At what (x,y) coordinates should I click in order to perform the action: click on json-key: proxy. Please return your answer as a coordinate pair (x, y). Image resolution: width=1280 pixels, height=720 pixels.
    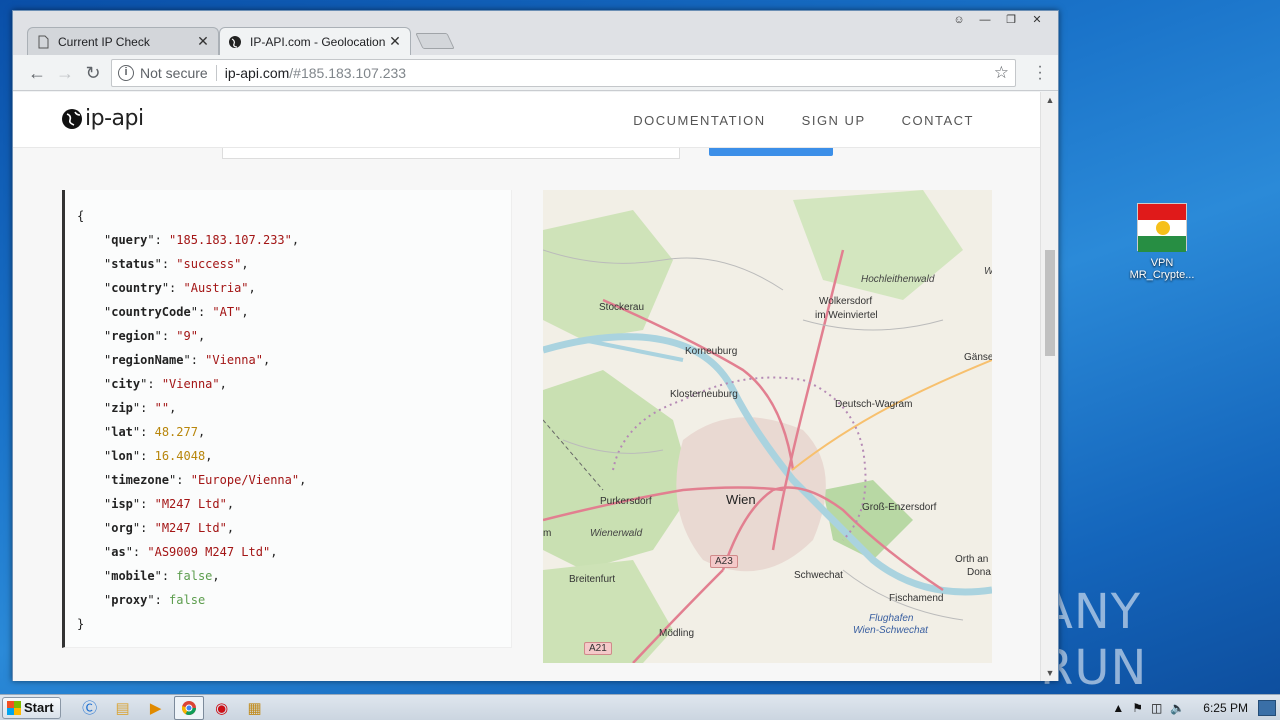
    Looking at the image, I should click on (129, 600).